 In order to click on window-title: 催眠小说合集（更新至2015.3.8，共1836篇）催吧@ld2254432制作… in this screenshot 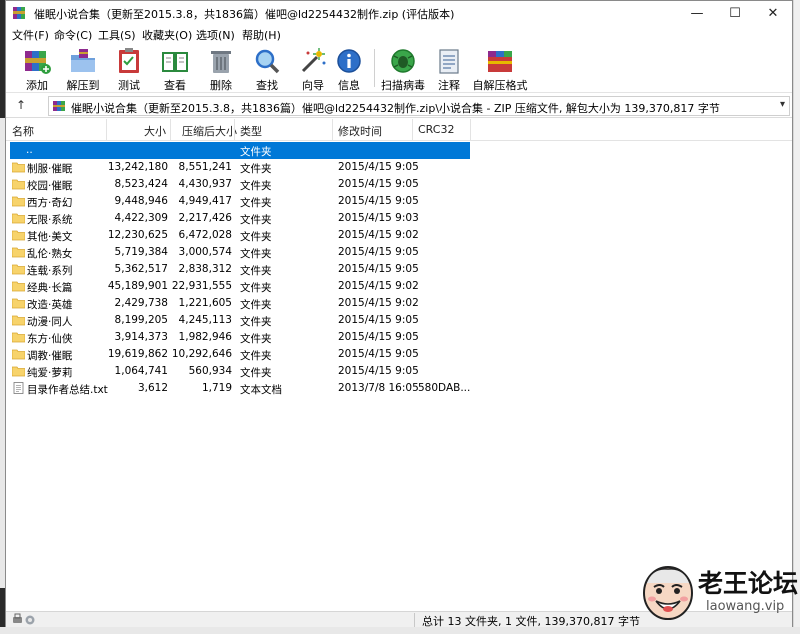, I will do `click(244, 14)`.